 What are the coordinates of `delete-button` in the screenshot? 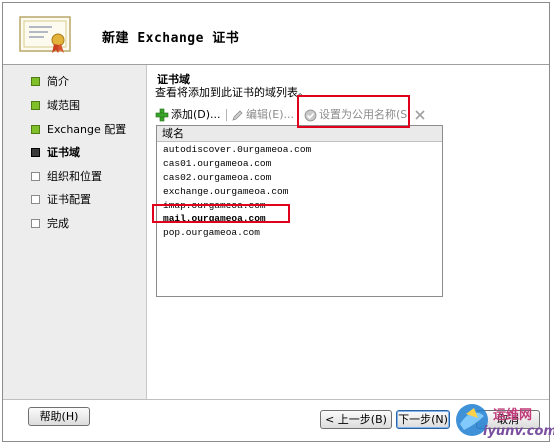 It's located at (421, 115).